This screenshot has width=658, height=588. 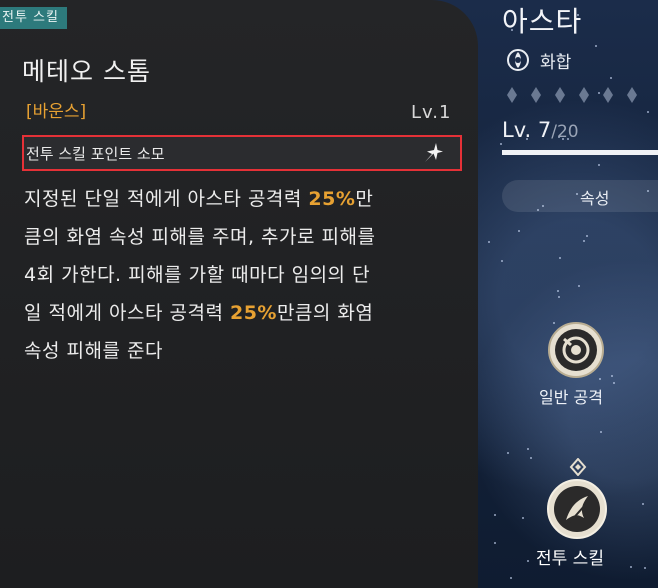 I want to click on skill-level: Lv.1, so click(x=431, y=112).